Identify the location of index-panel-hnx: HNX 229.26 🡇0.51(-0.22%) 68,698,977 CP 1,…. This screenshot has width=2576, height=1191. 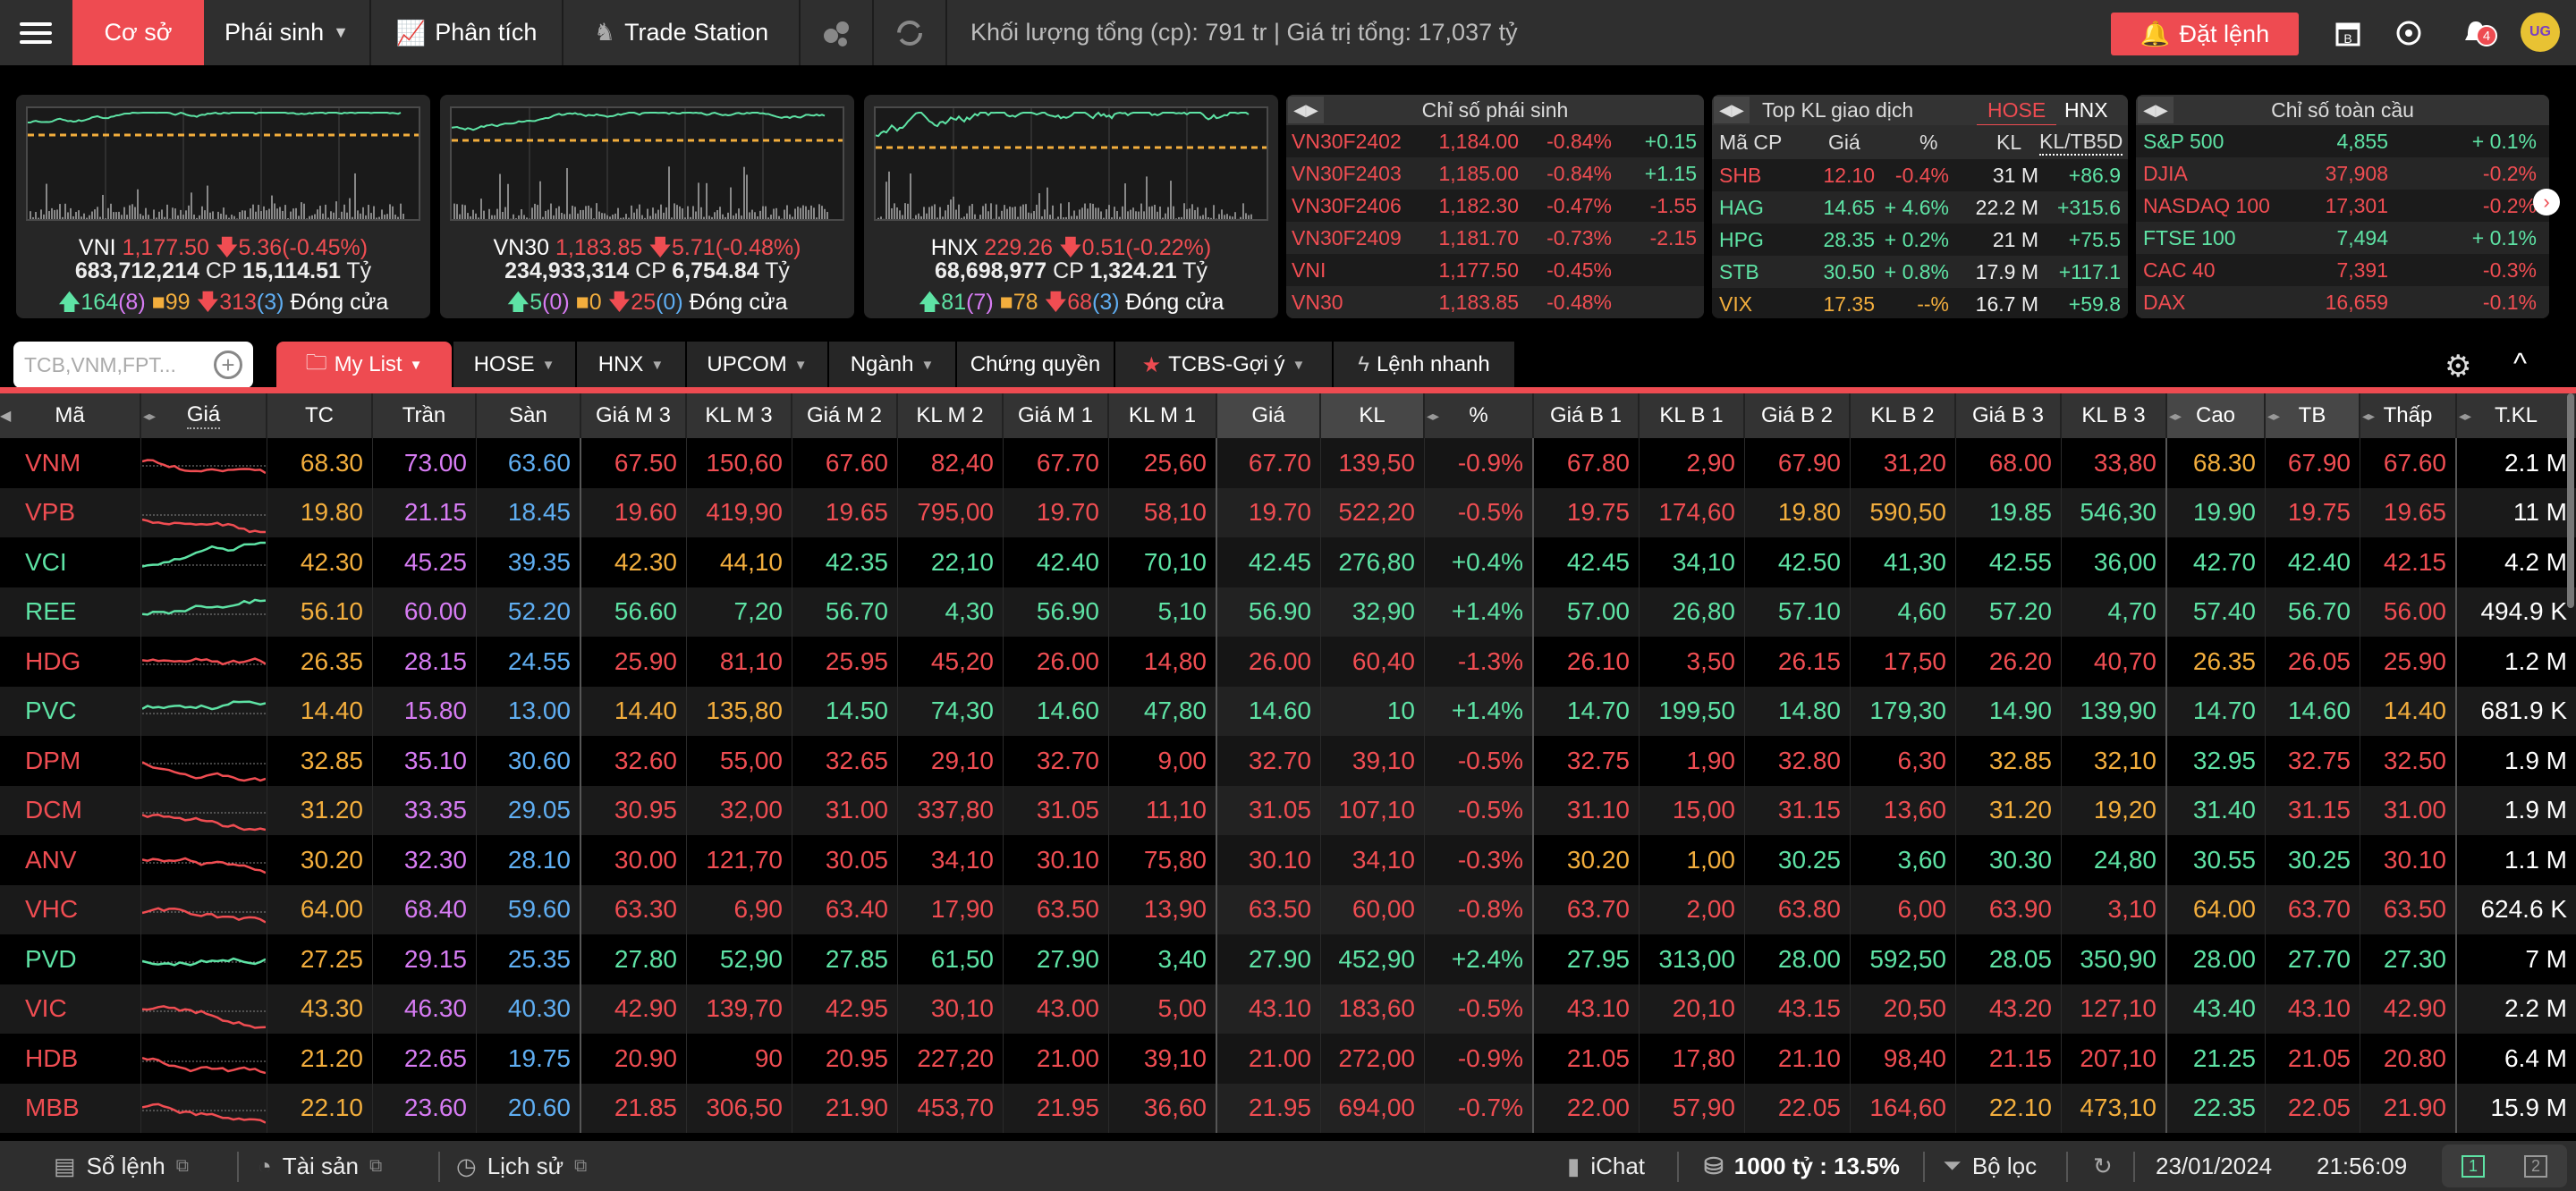
(1071, 206).